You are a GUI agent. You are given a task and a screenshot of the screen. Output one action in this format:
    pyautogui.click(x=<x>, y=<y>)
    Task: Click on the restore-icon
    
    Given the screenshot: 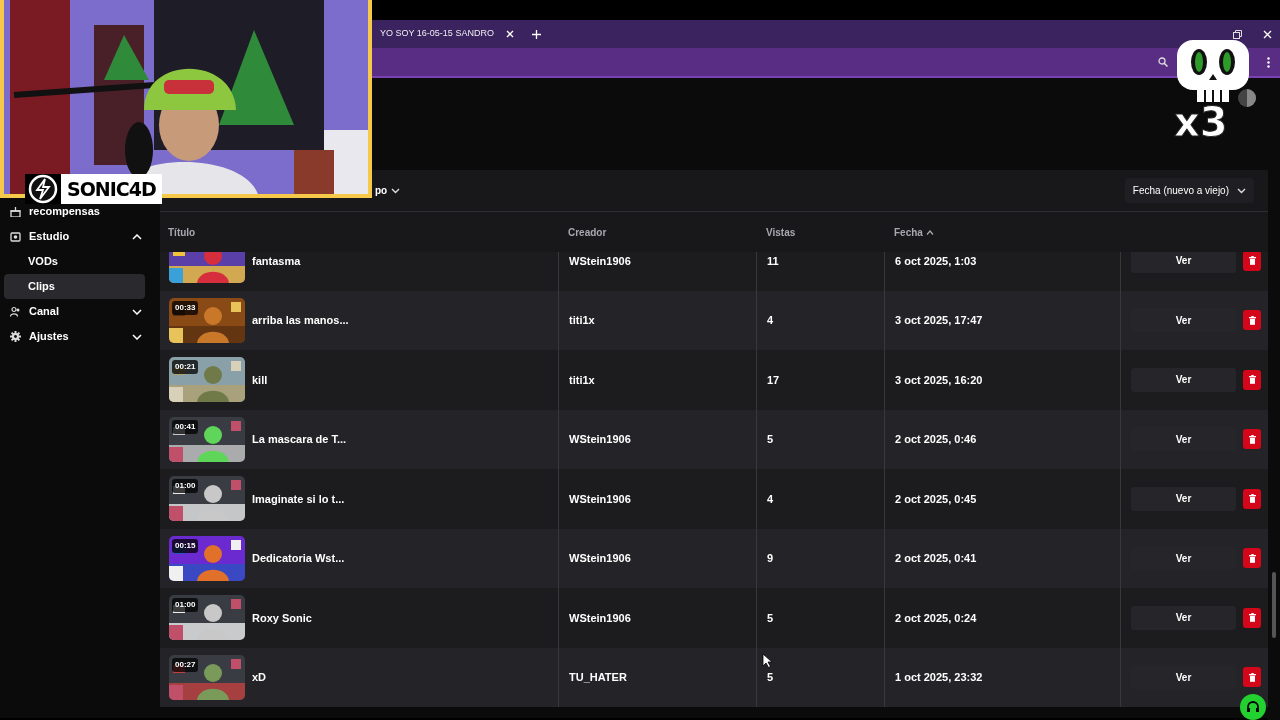 What is the action you would take?
    pyautogui.click(x=1237, y=34)
    